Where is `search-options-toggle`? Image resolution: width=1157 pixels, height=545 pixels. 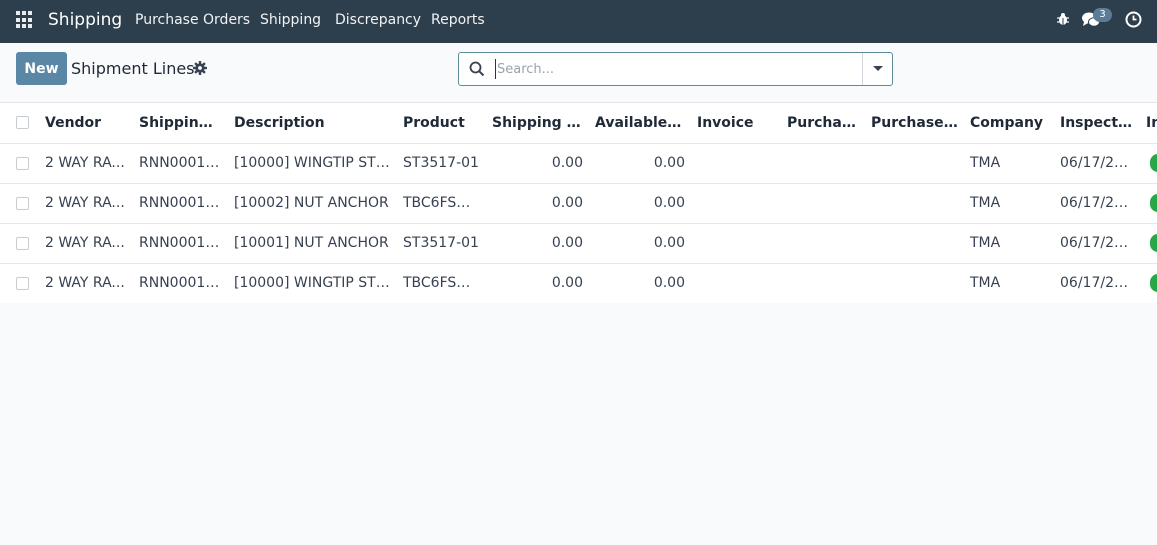 search-options-toggle is located at coordinates (877, 69).